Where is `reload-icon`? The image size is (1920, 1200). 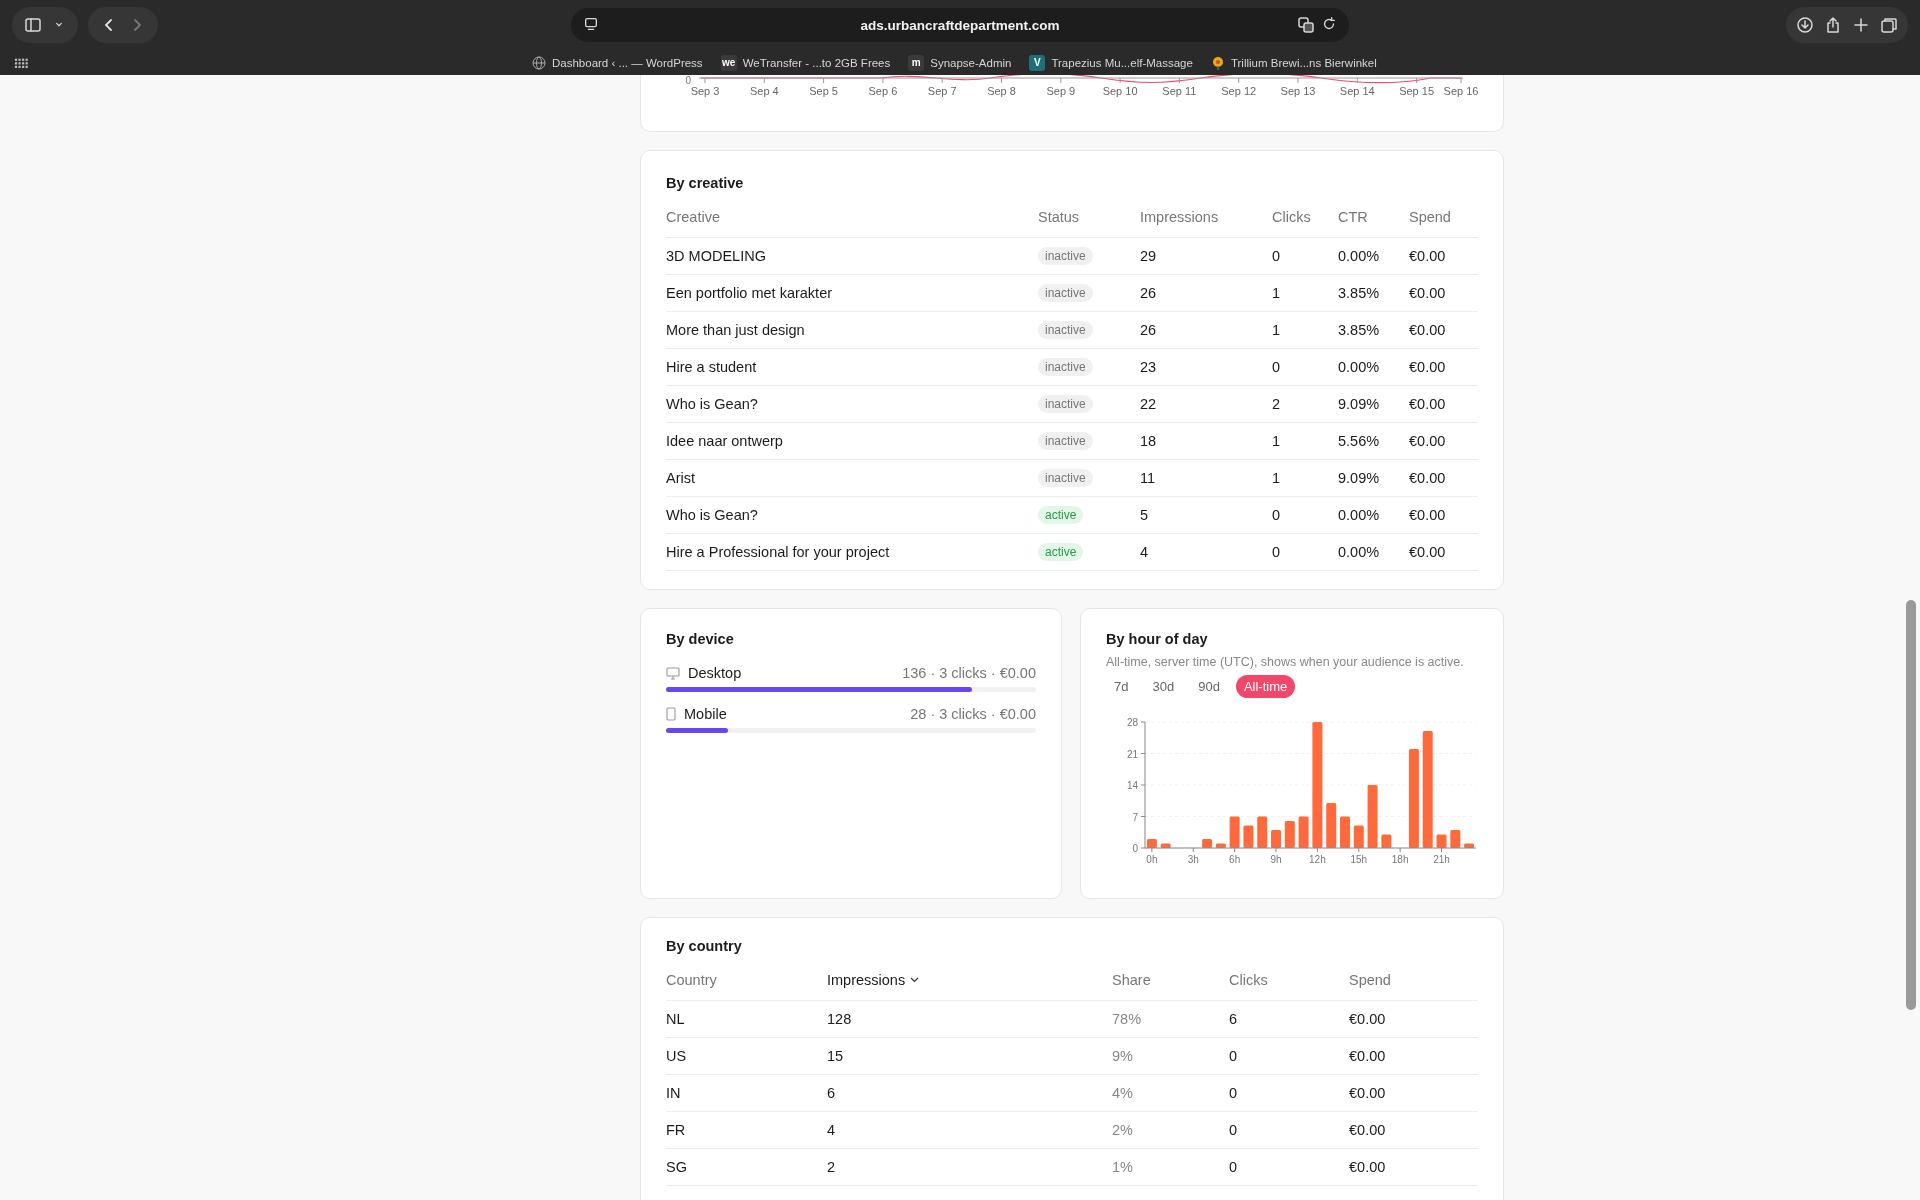
reload-icon is located at coordinates (1329, 24).